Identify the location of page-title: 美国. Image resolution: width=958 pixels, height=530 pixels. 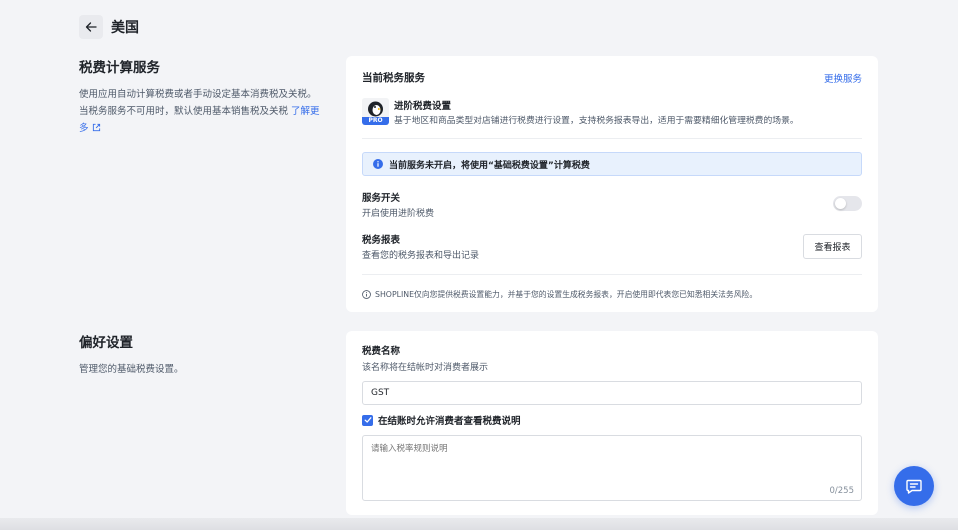
(125, 28).